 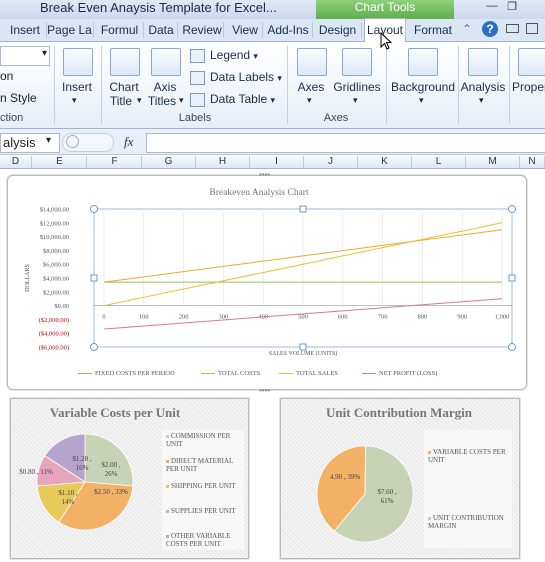 What do you see at coordinates (236, 77) in the screenshot?
I see `data-labels-button: Data Labels ▾` at bounding box center [236, 77].